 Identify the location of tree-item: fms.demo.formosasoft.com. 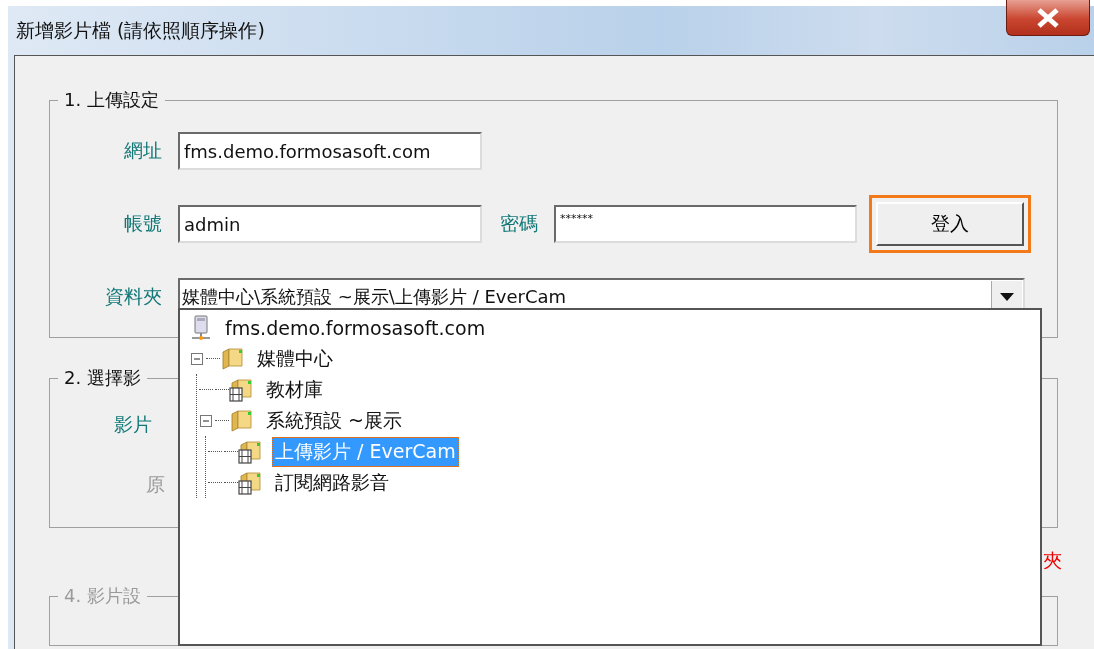
(355, 327).